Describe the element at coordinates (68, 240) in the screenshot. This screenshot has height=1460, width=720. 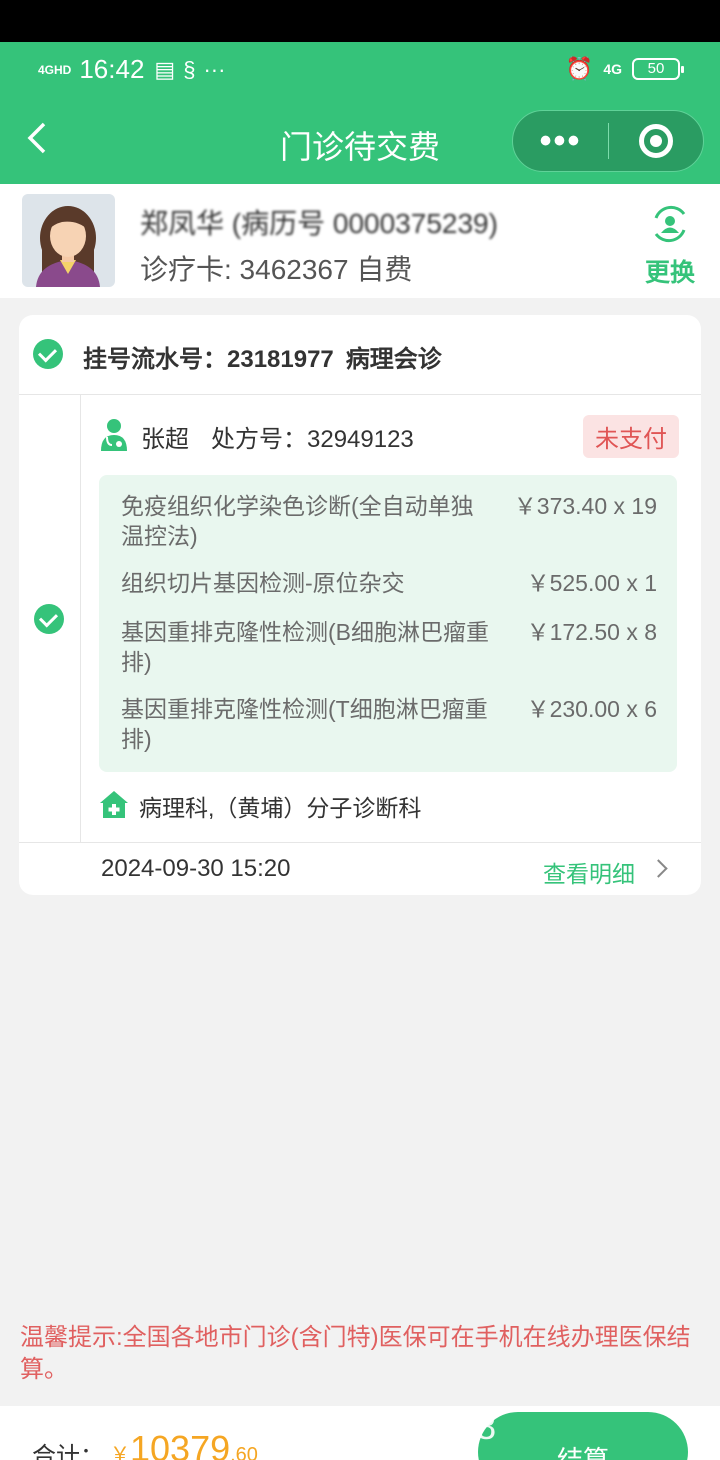
I see `avatar` at that location.